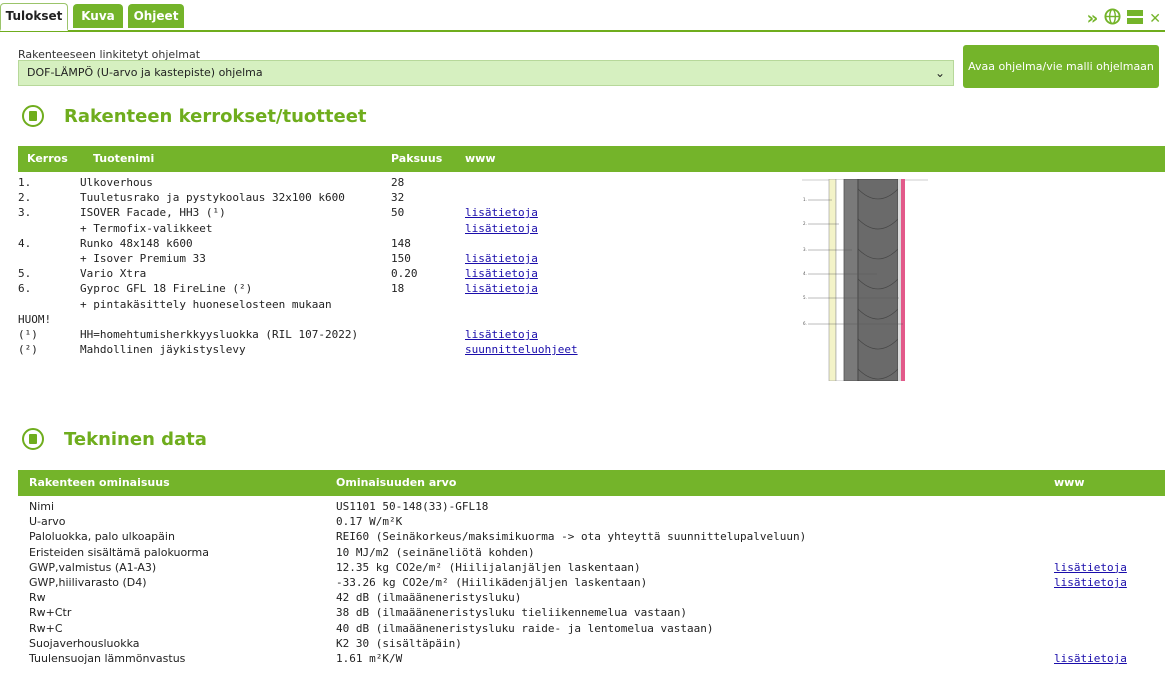 The image size is (1165, 682). I want to click on property-name: GWP,valmistus (A1-A3), so click(93, 567).